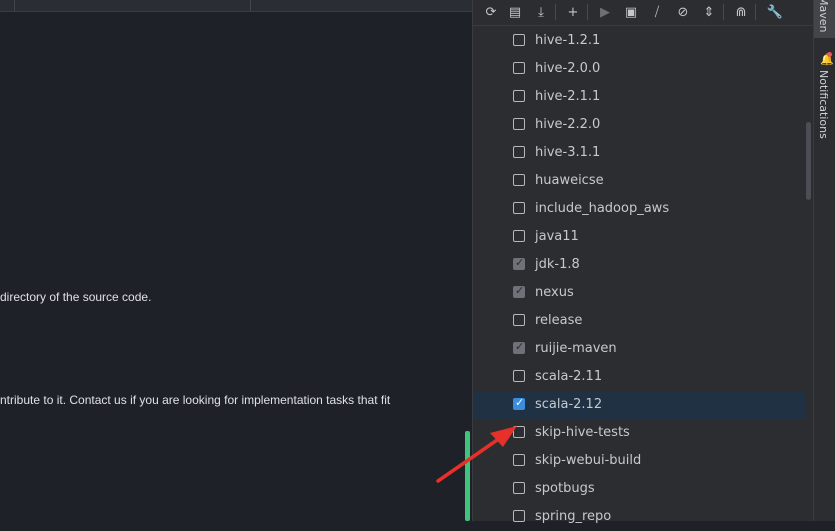 This screenshot has width=835, height=531. I want to click on profile-label: hive-2.2.0, so click(568, 124).